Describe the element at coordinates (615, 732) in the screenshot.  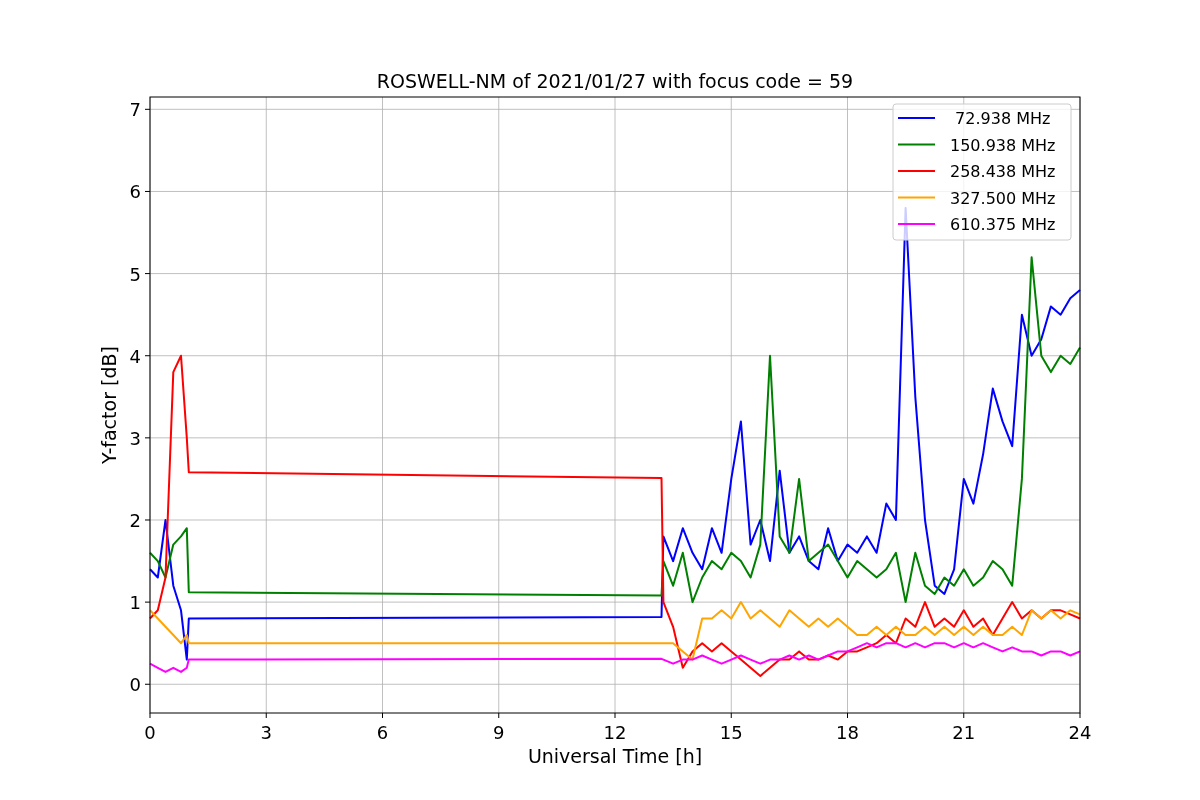
I see `x-tick-label: 12` at that location.